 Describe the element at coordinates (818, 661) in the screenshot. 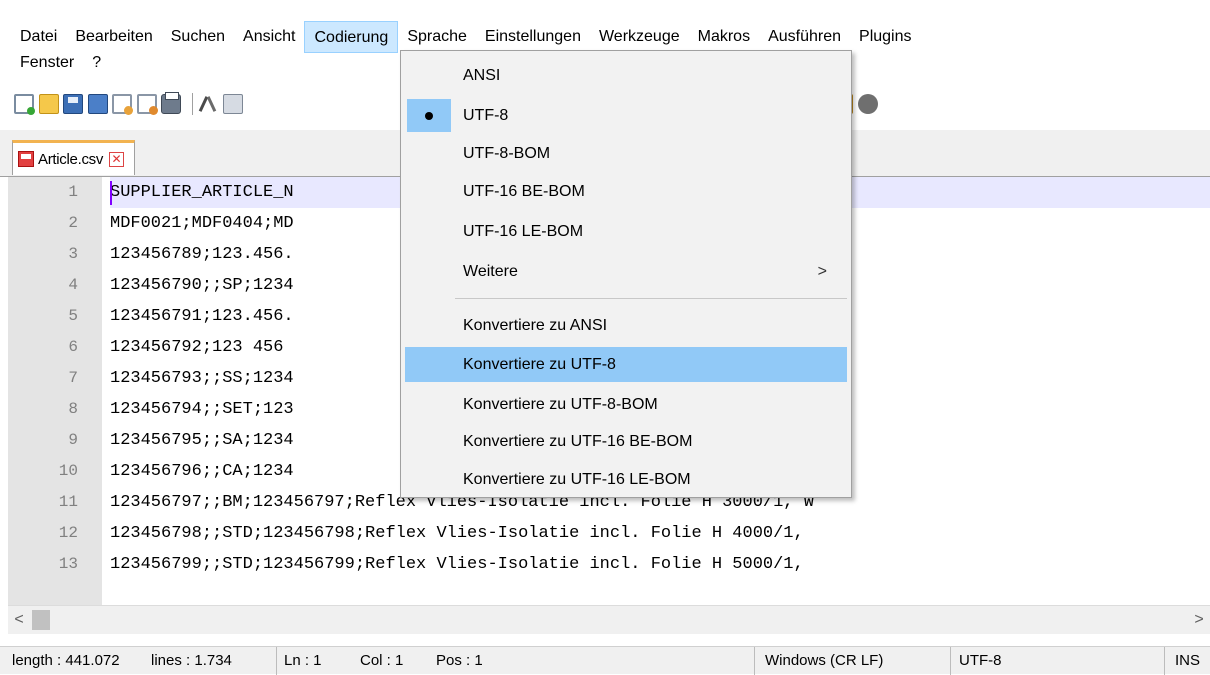

I see `status-eol: Windows (CR LF)` at that location.